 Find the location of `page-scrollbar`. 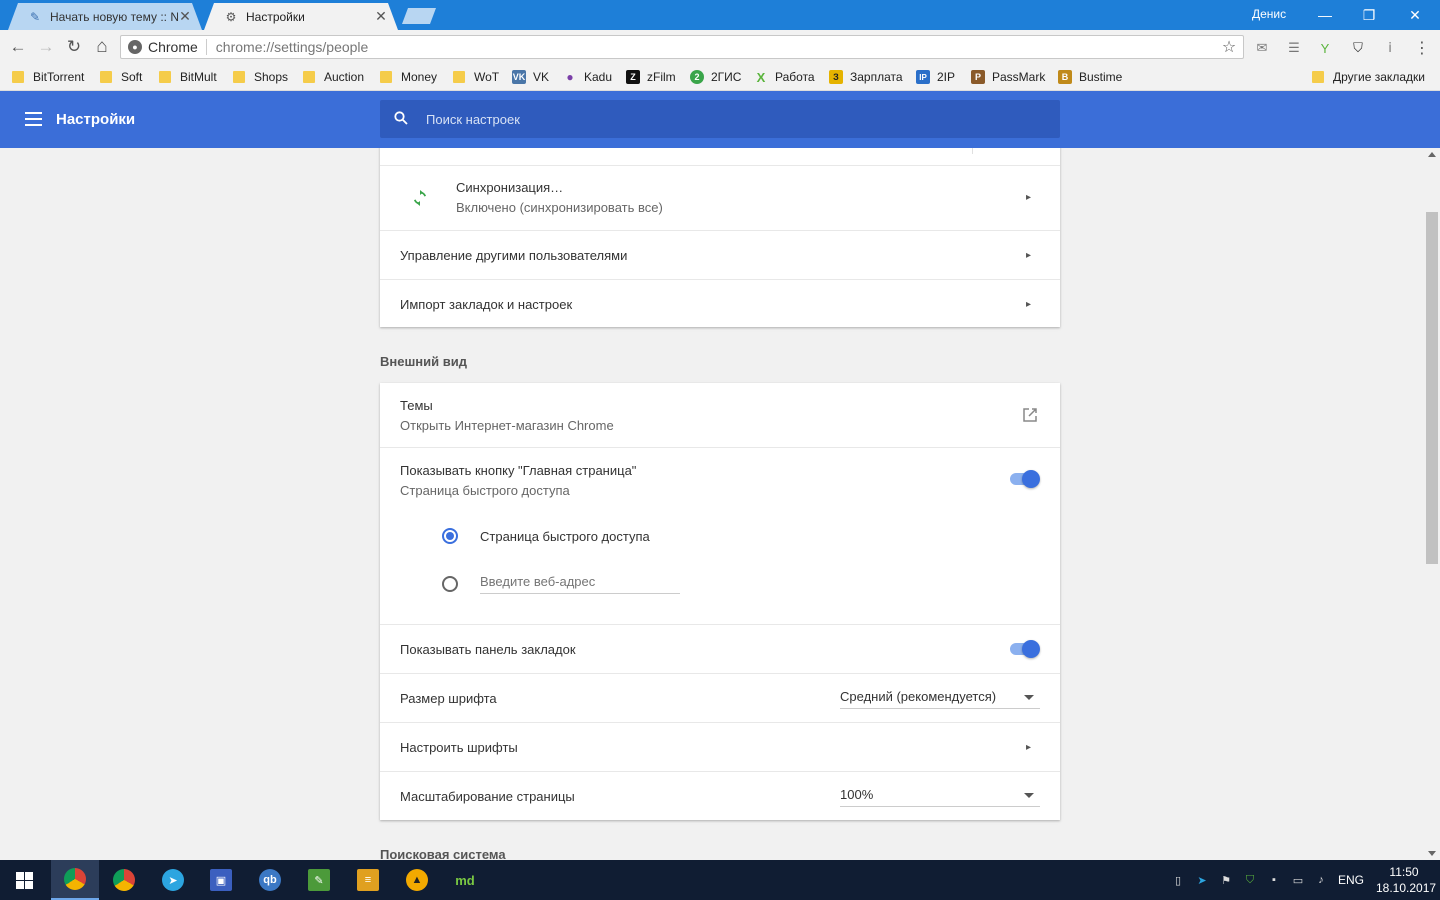

page-scrollbar is located at coordinates (1432, 504).